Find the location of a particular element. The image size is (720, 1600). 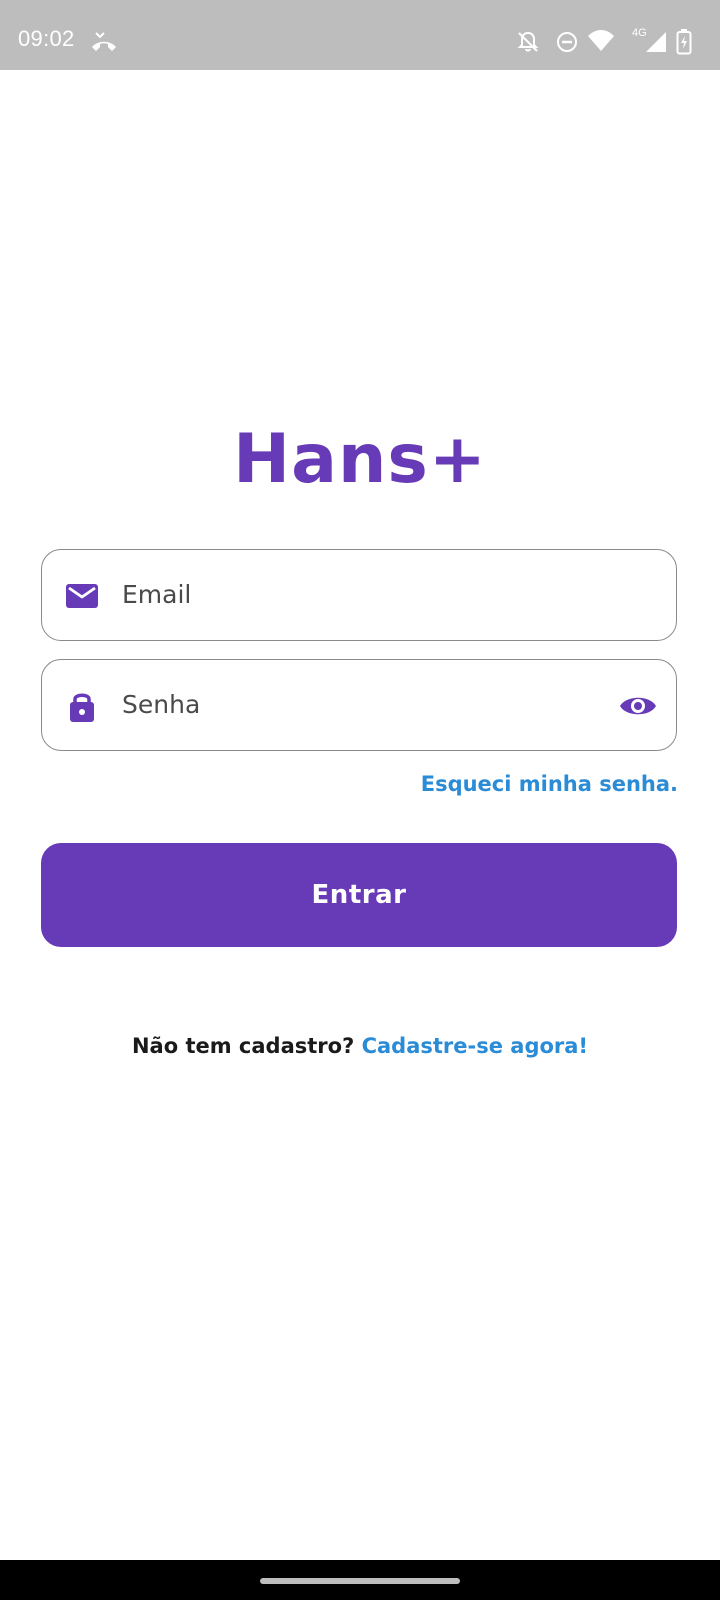

lock-icon is located at coordinates (82, 707).